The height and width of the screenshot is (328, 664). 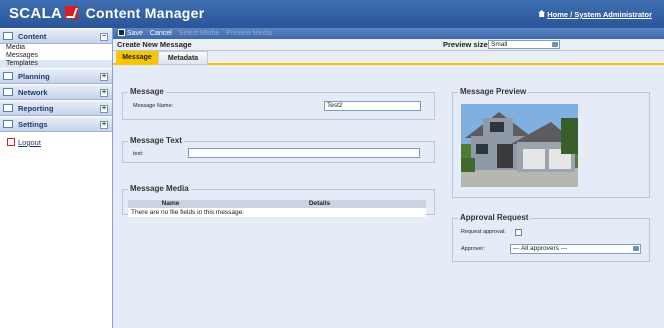 What do you see at coordinates (72, 12) in the screenshot?
I see `scala-logo-icon` at bounding box center [72, 12].